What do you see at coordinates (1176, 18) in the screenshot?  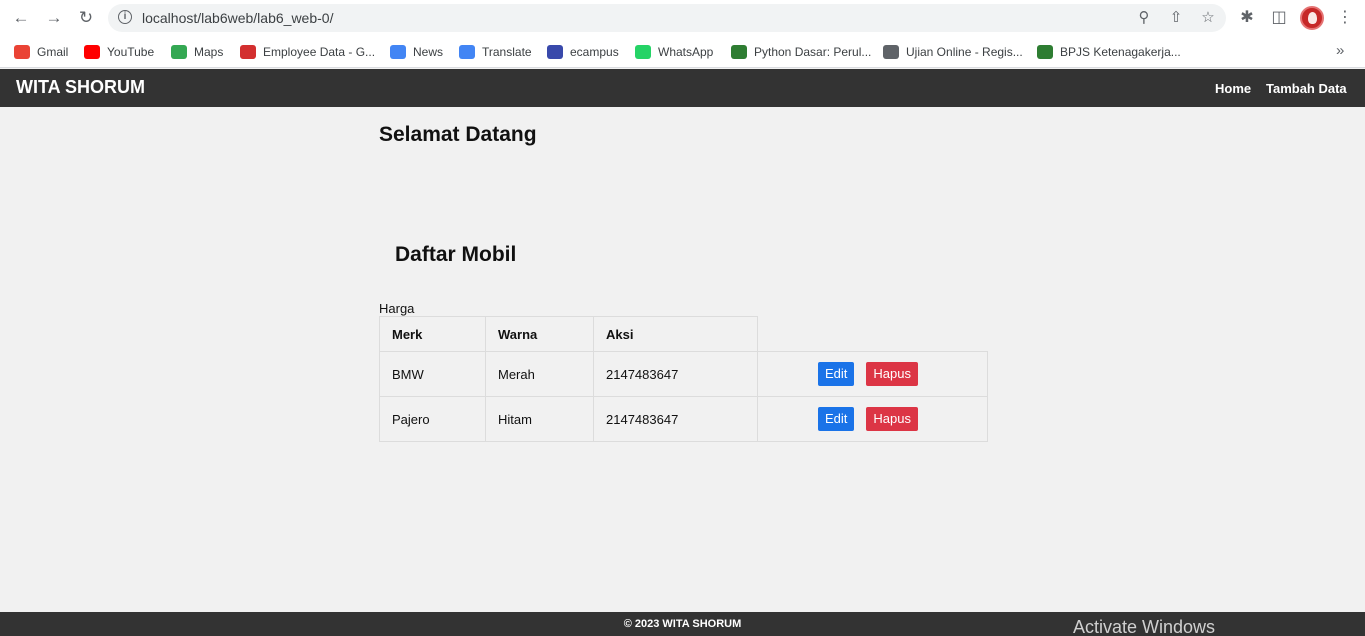 I see `share-icon: ⇧` at bounding box center [1176, 18].